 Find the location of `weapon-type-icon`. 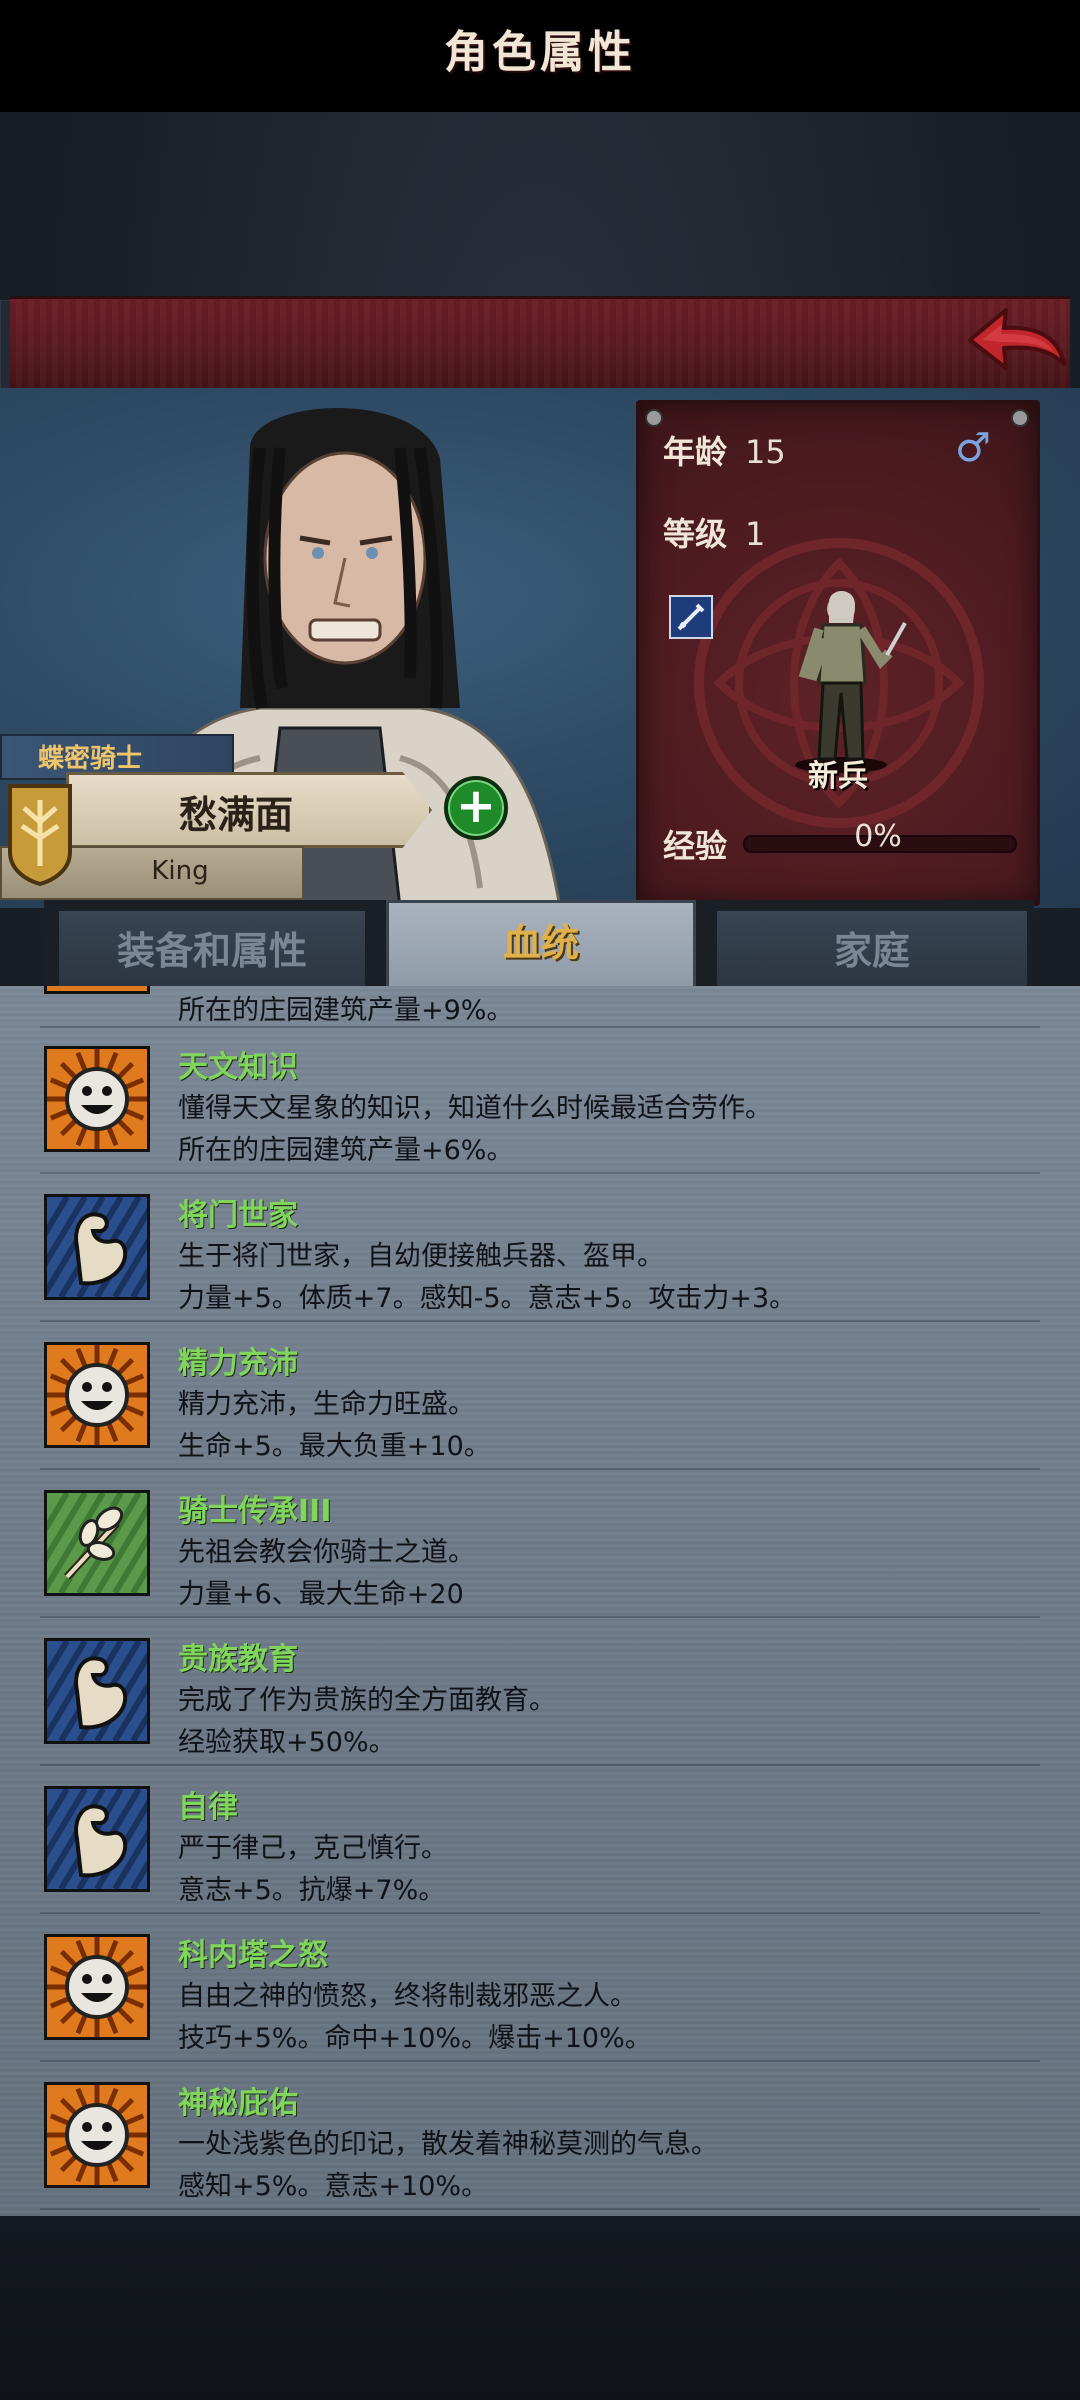

weapon-type-icon is located at coordinates (691, 617).